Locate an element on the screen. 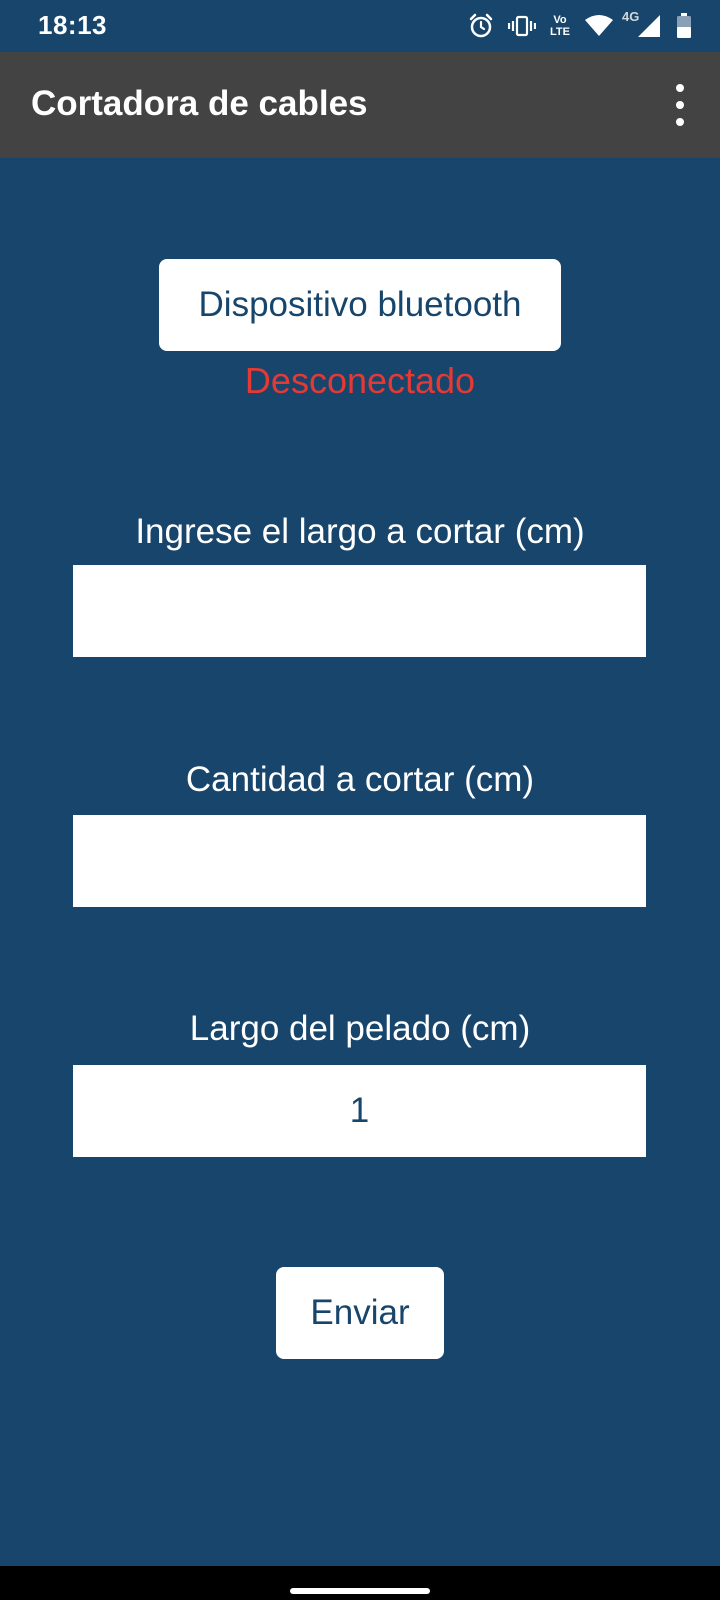  wifi-icon is located at coordinates (599, 25).